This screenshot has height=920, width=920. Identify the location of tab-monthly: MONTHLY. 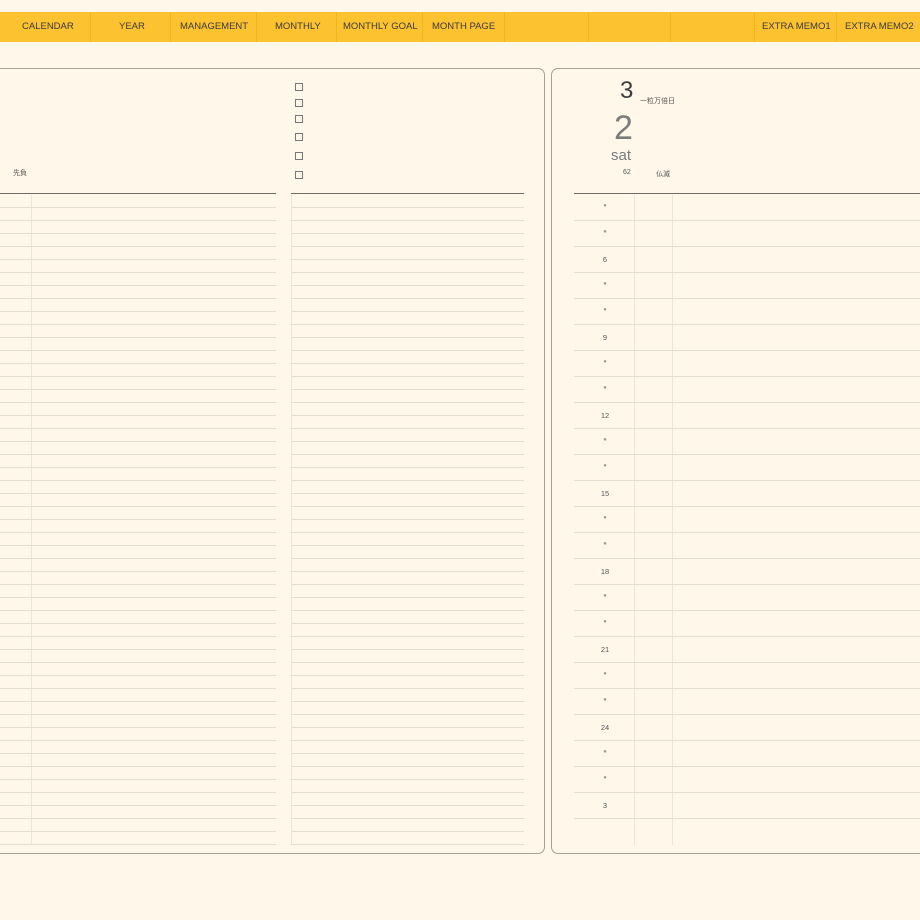
(298, 27).